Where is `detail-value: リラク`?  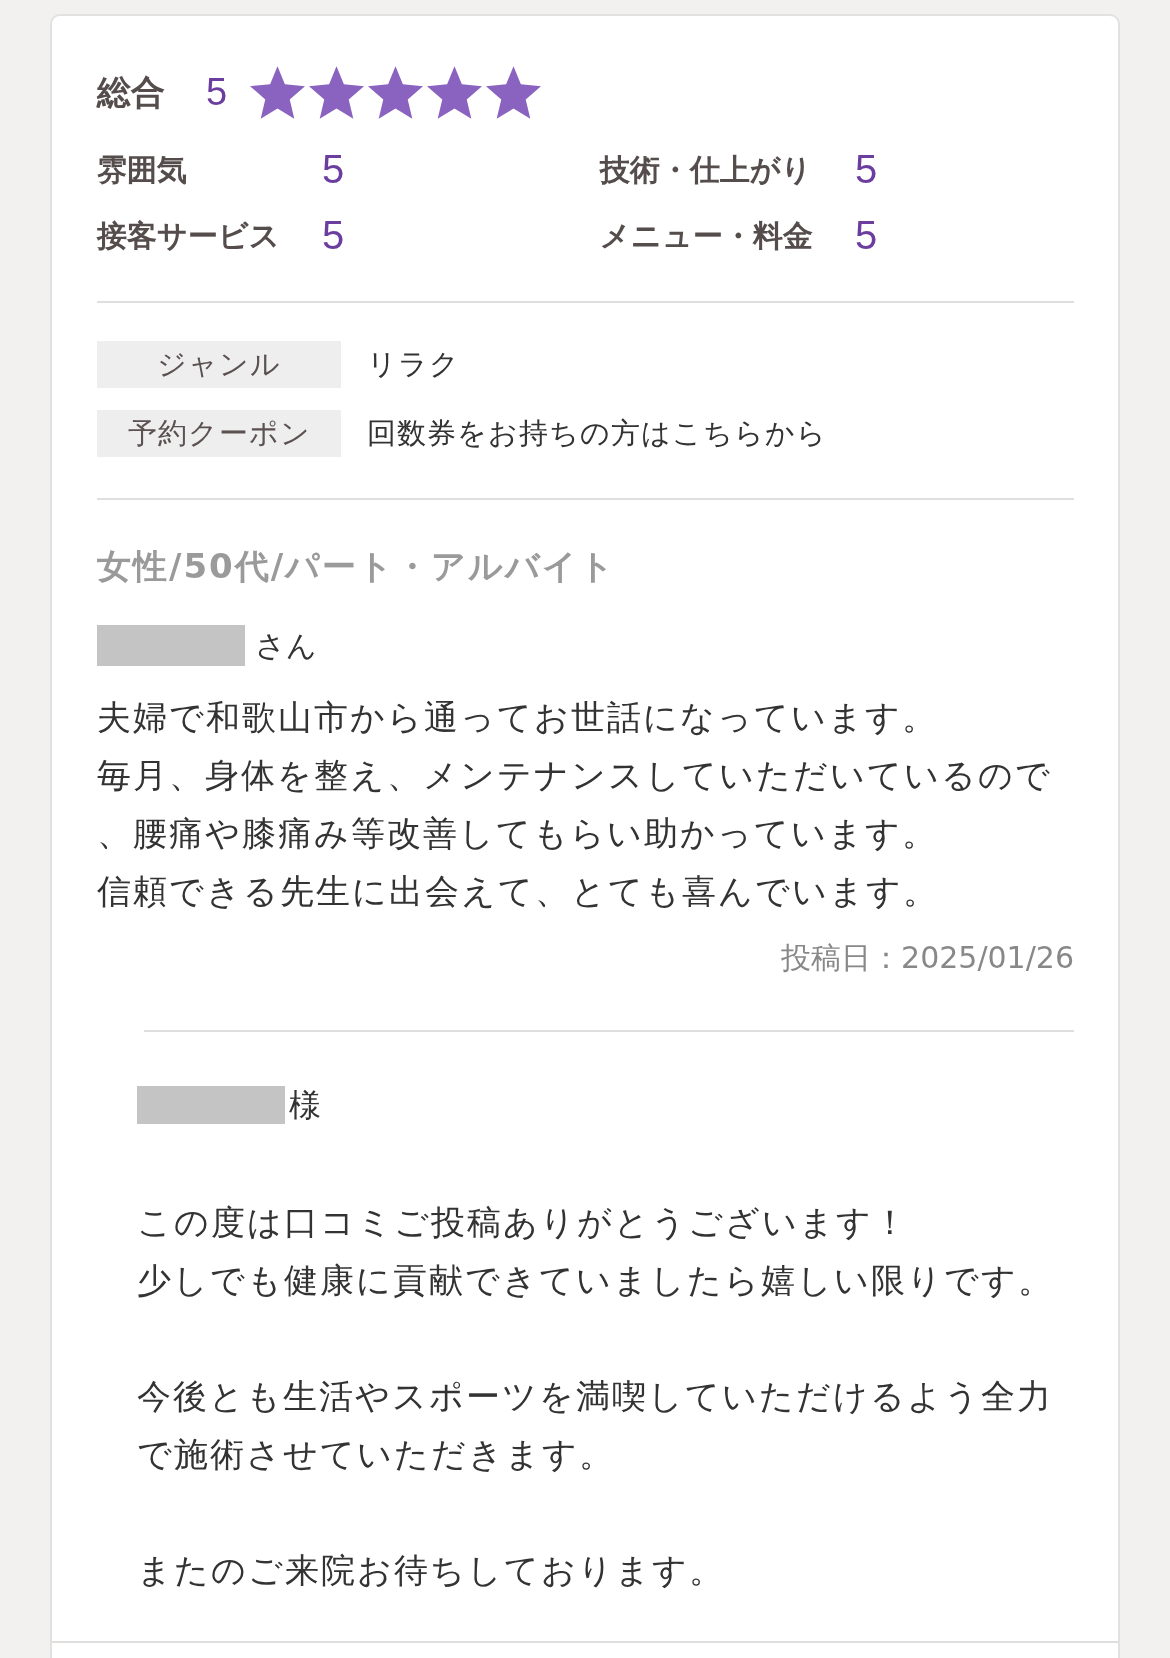
detail-value: リラク is located at coordinates (413, 364).